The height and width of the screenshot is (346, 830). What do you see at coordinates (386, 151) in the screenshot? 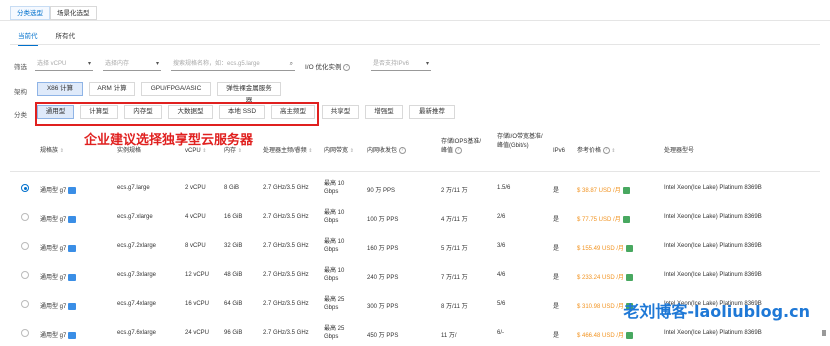
I see `header-pps: 内网收发包 ?` at bounding box center [386, 151].